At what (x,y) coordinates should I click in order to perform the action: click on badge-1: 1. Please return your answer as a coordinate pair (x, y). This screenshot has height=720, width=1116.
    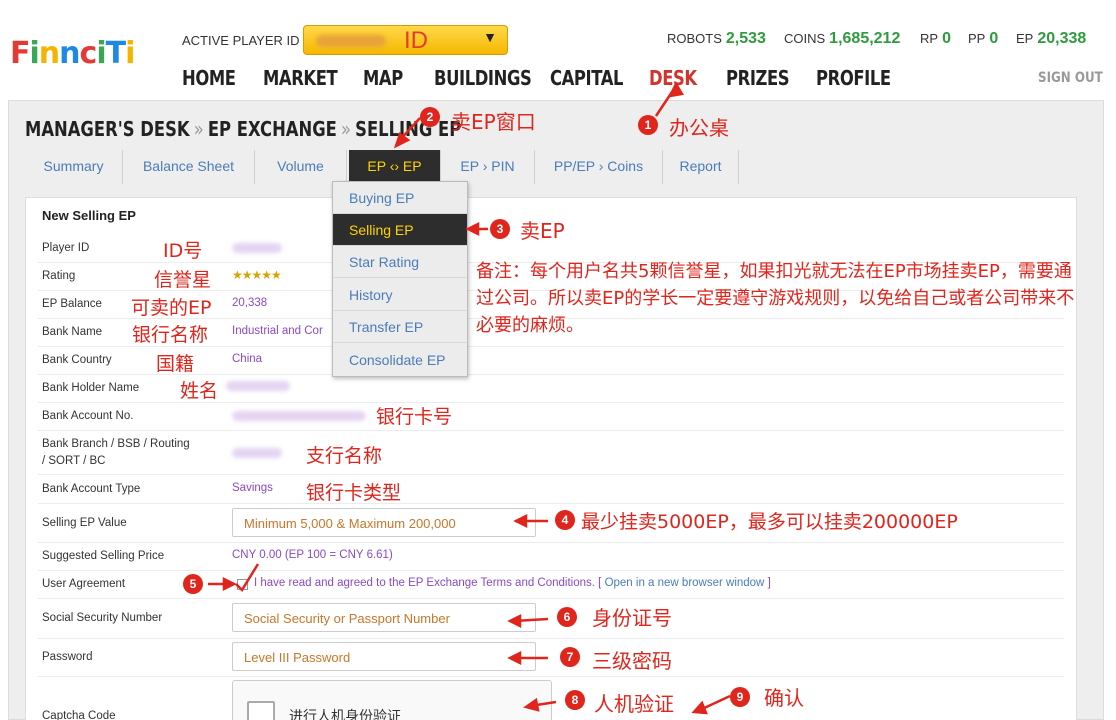
    Looking at the image, I should click on (648, 125).